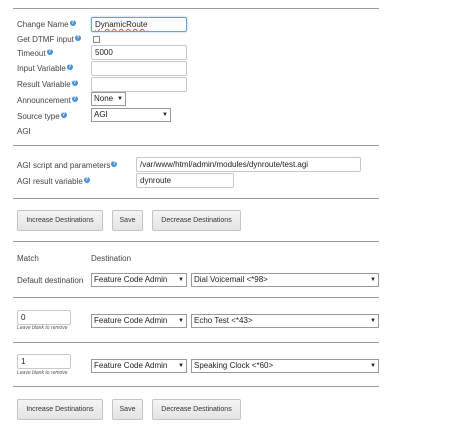  Describe the element at coordinates (185, 180) in the screenshot. I see `agi-result-input: dynroute` at that location.